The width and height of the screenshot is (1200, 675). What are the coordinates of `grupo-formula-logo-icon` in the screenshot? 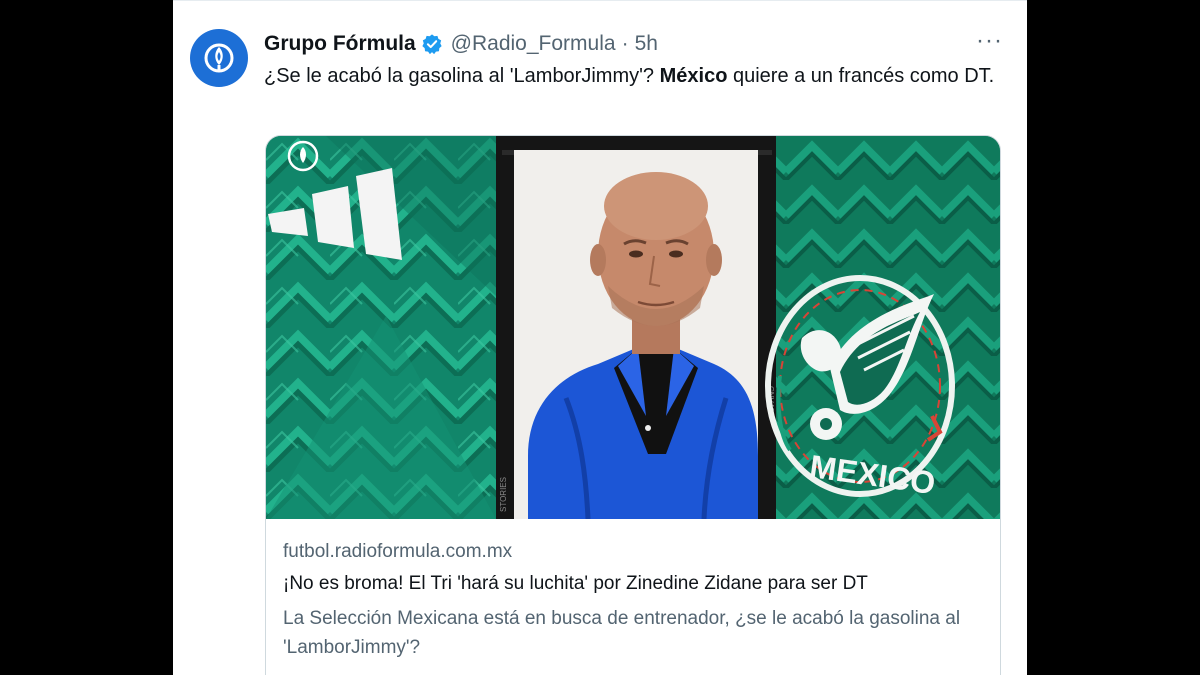 It's located at (219, 58).